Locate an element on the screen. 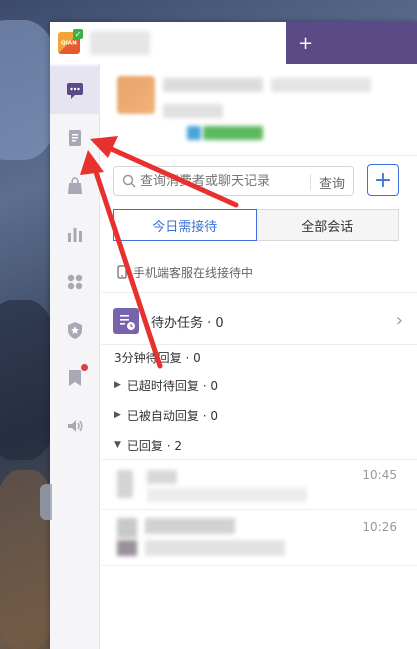 Image resolution: width=417 pixels, height=649 pixels. sidebar-item-sound is located at coordinates (75, 426).